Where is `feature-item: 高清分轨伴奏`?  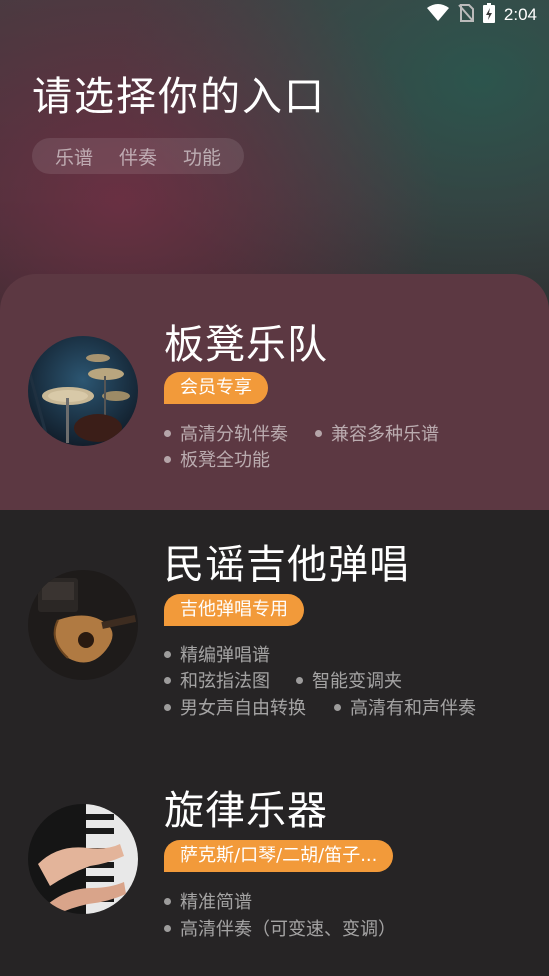 feature-item: 高清分轨伴奏 is located at coordinates (226, 433).